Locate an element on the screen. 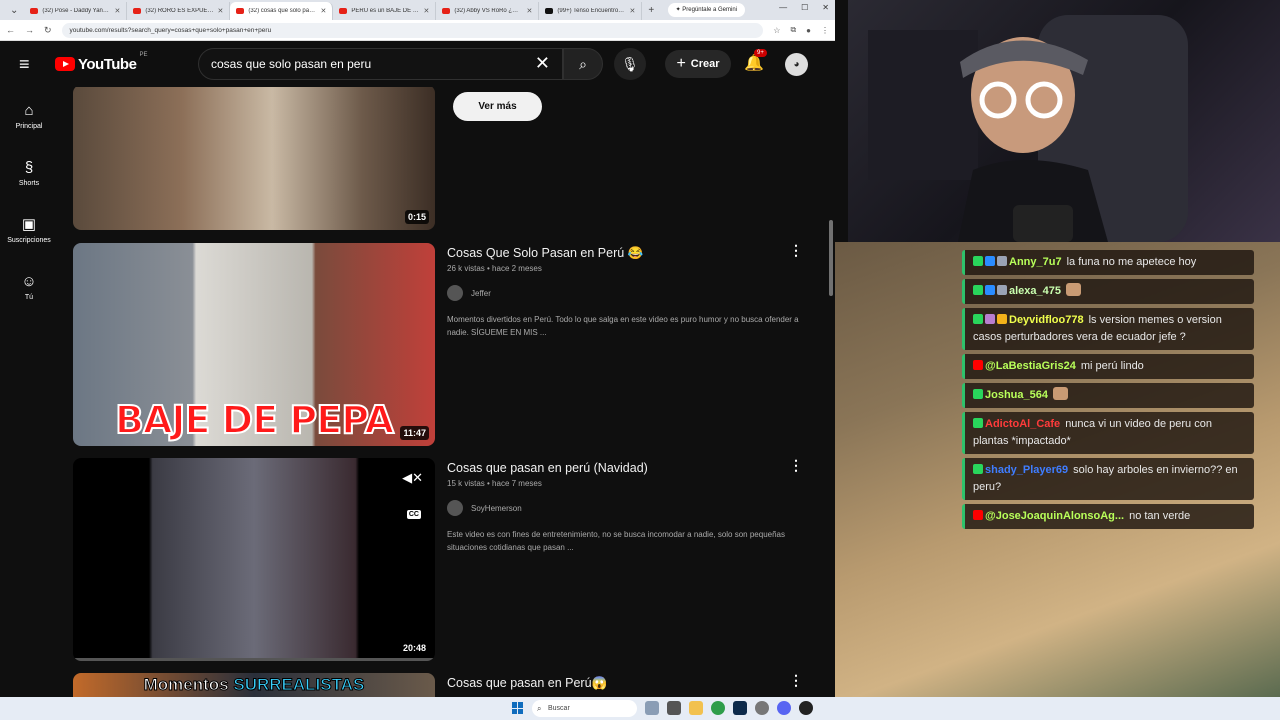 This screenshot has height=720, width=1280. search-icon: ⌕ is located at coordinates (583, 64).